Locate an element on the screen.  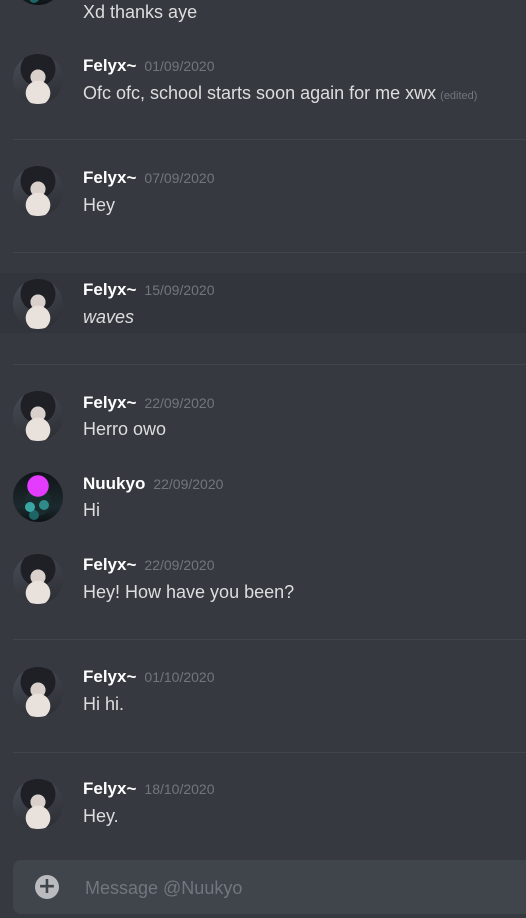
message-item: Felyx~ 07/09/2020 Hey is located at coordinates (263, 200).